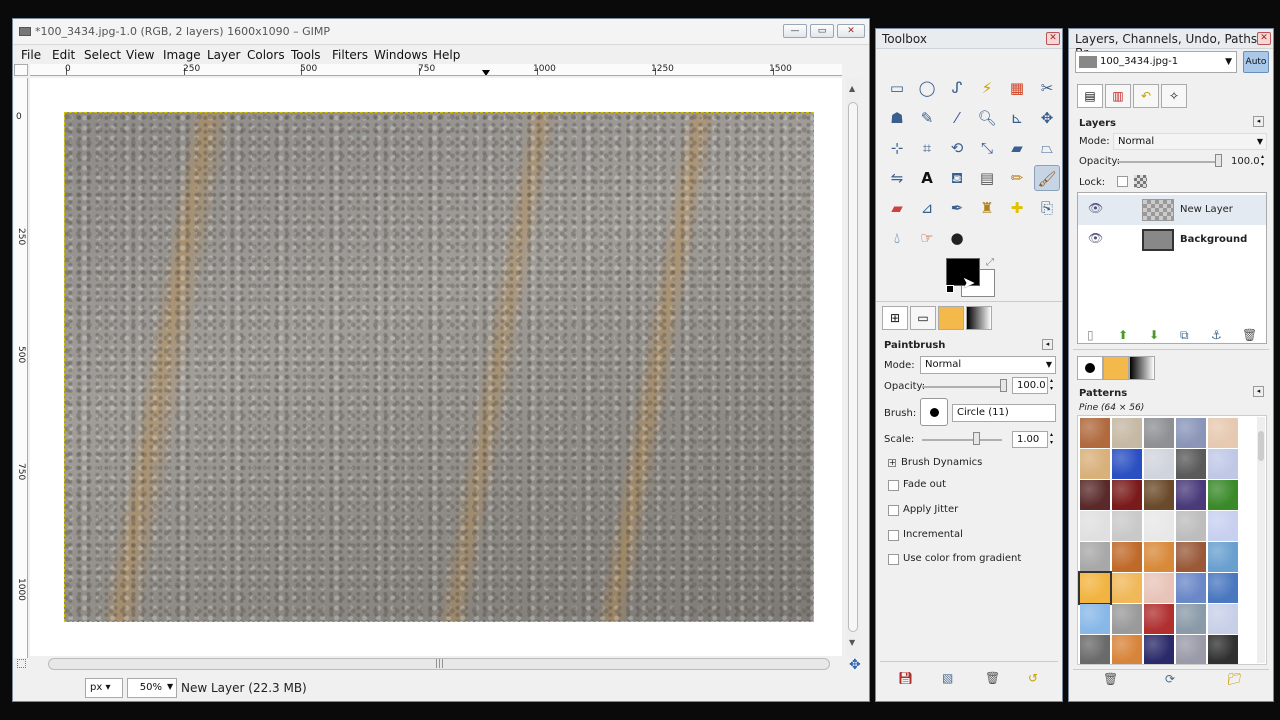  Describe the element at coordinates (1261, 540) in the screenshot. I see `patterns-scrollbar` at that location.